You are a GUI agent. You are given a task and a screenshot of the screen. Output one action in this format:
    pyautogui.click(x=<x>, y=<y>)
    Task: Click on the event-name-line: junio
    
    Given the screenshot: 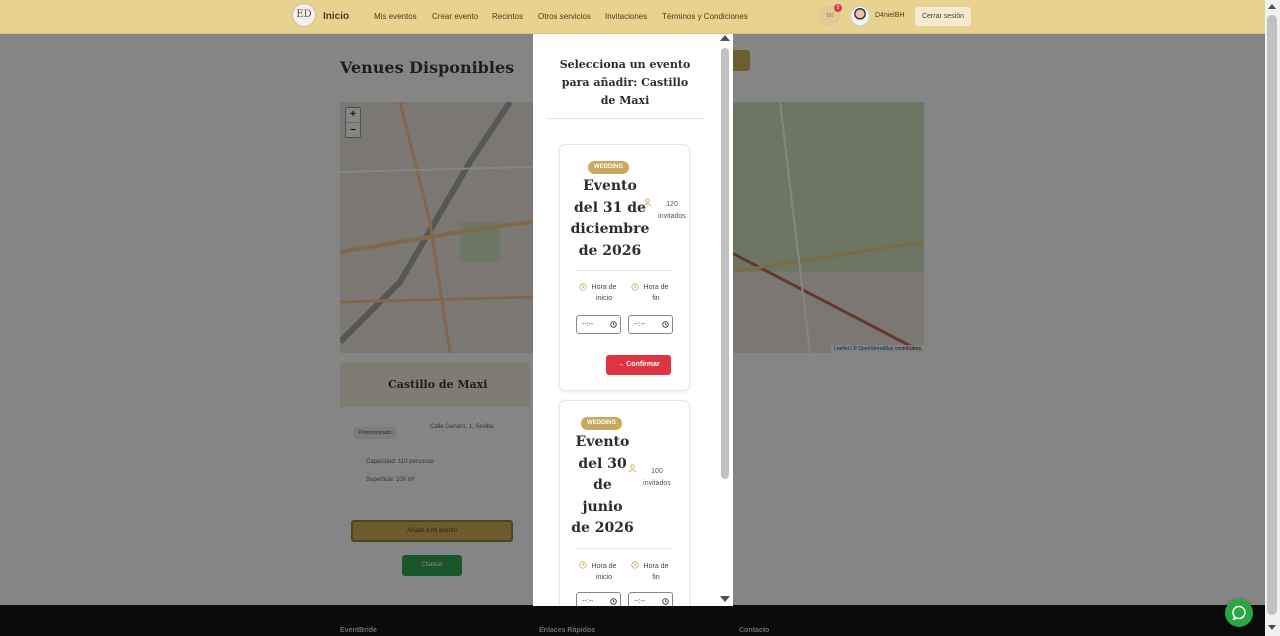 What is the action you would take?
    pyautogui.click(x=602, y=506)
    